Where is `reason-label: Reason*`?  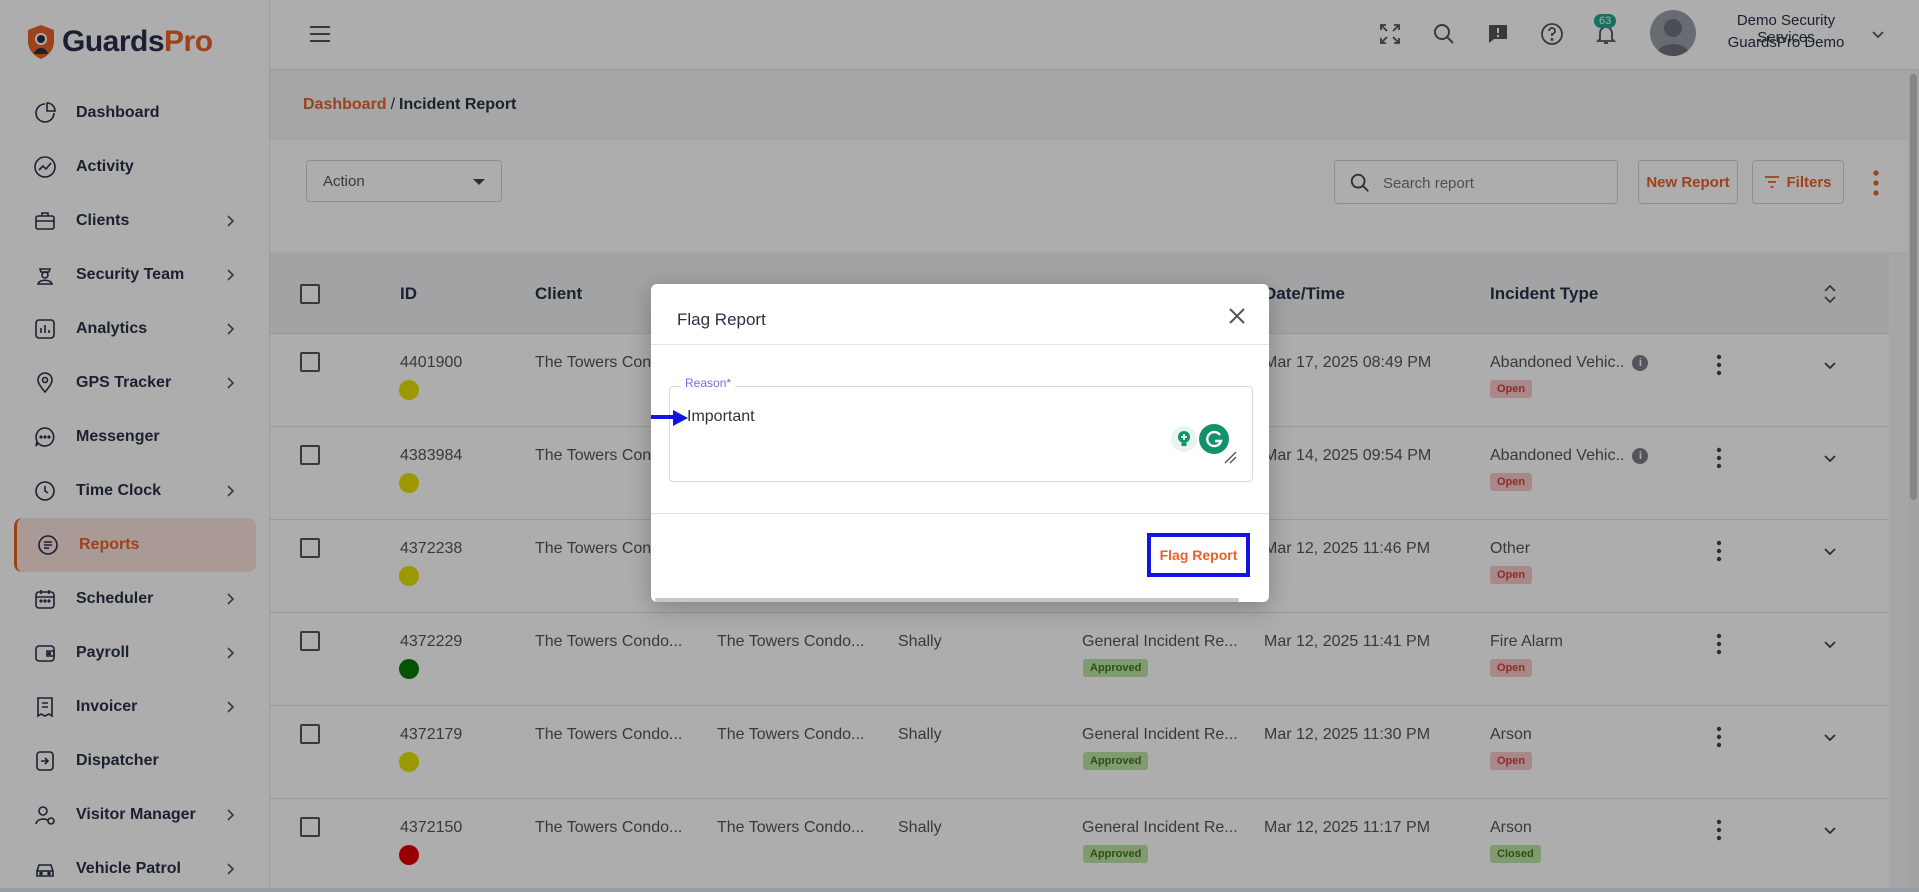 reason-label: Reason* is located at coordinates (708, 383).